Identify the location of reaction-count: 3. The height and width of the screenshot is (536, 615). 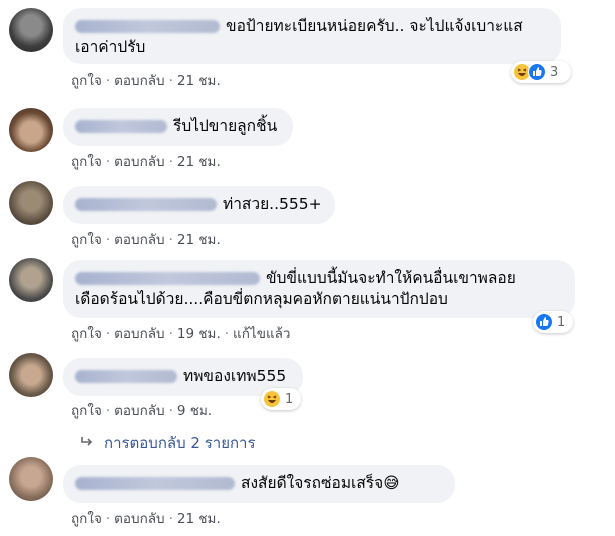
(554, 72).